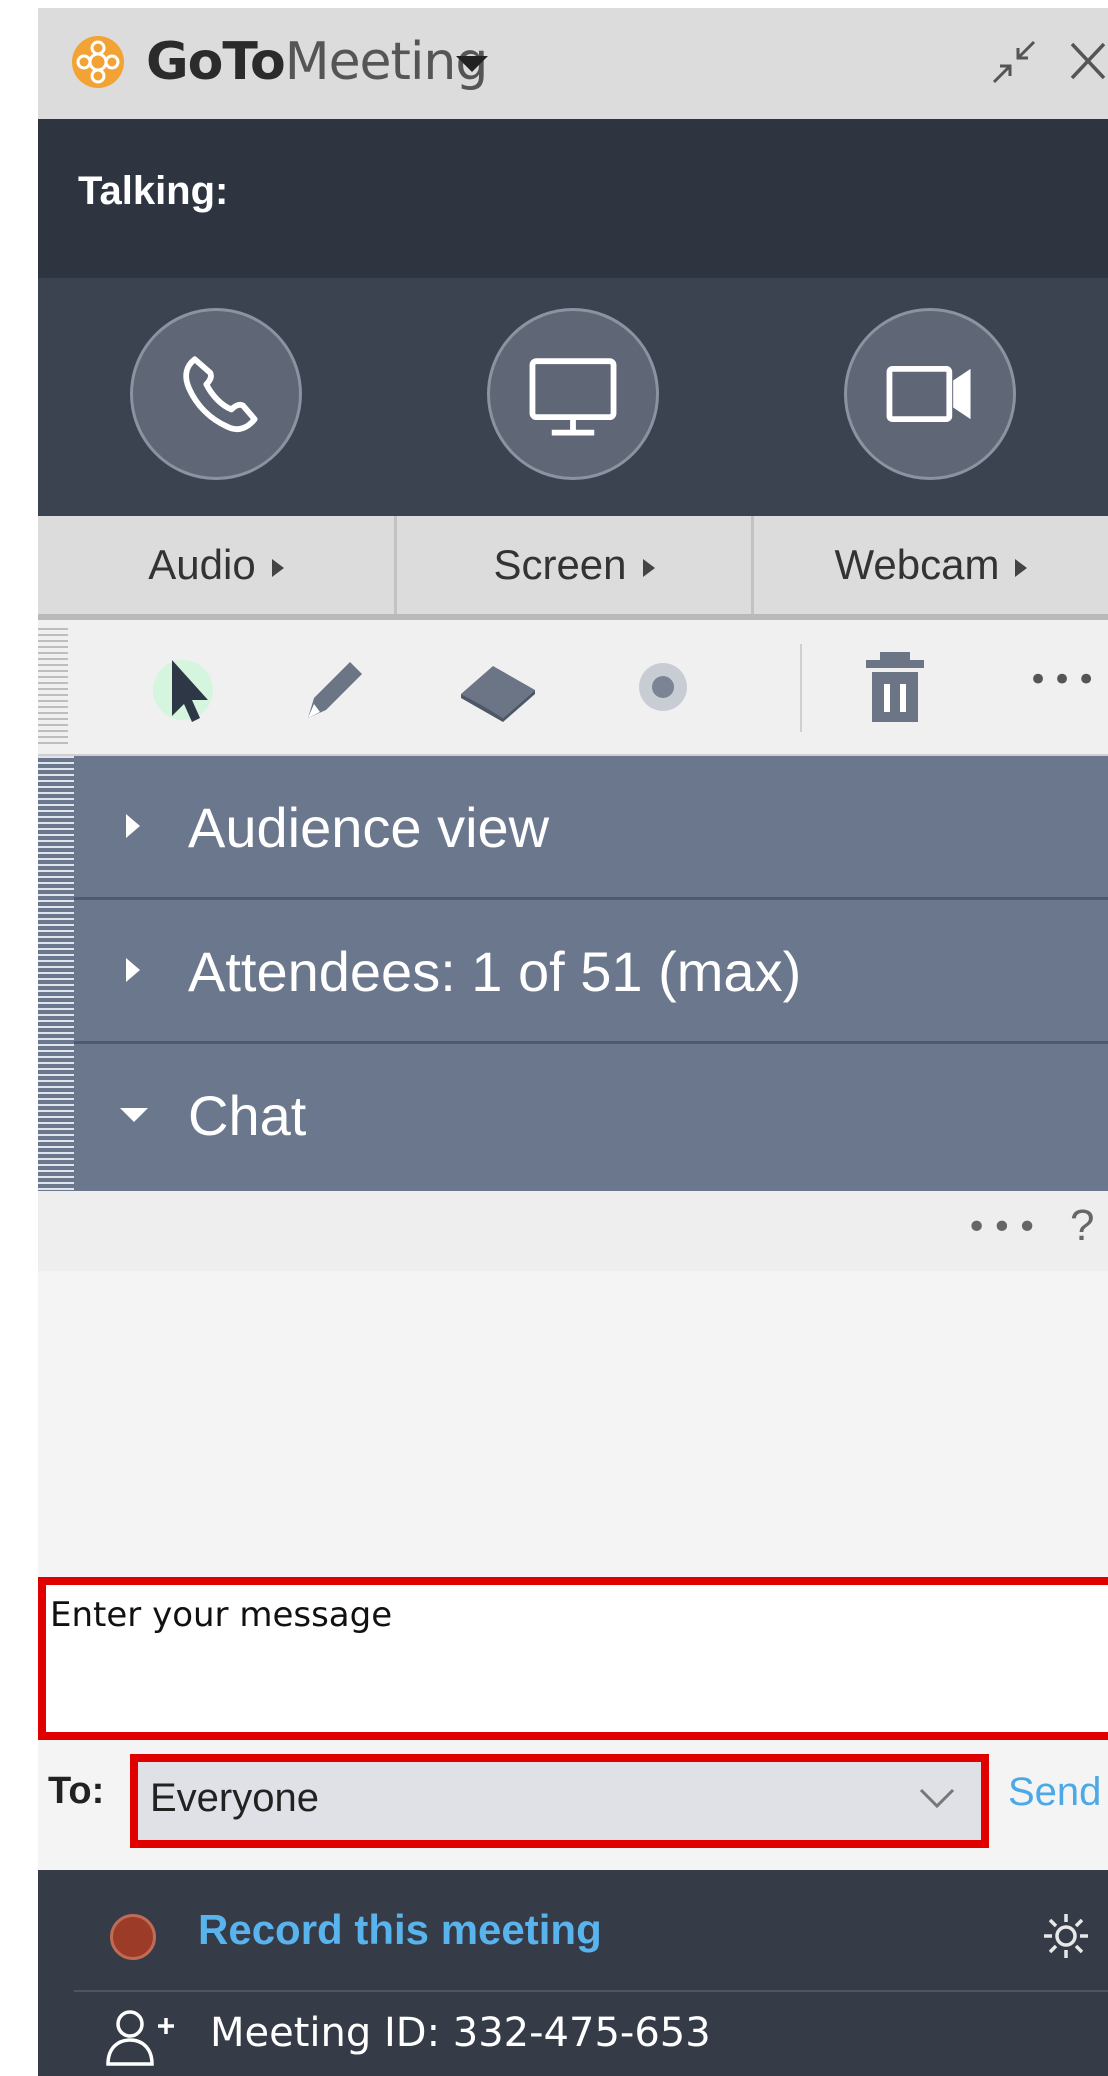 Image resolution: width=1108 pixels, height=2076 pixels. Describe the element at coordinates (317, 62) in the screenshot. I see `app-title: GoToMeeting` at that location.